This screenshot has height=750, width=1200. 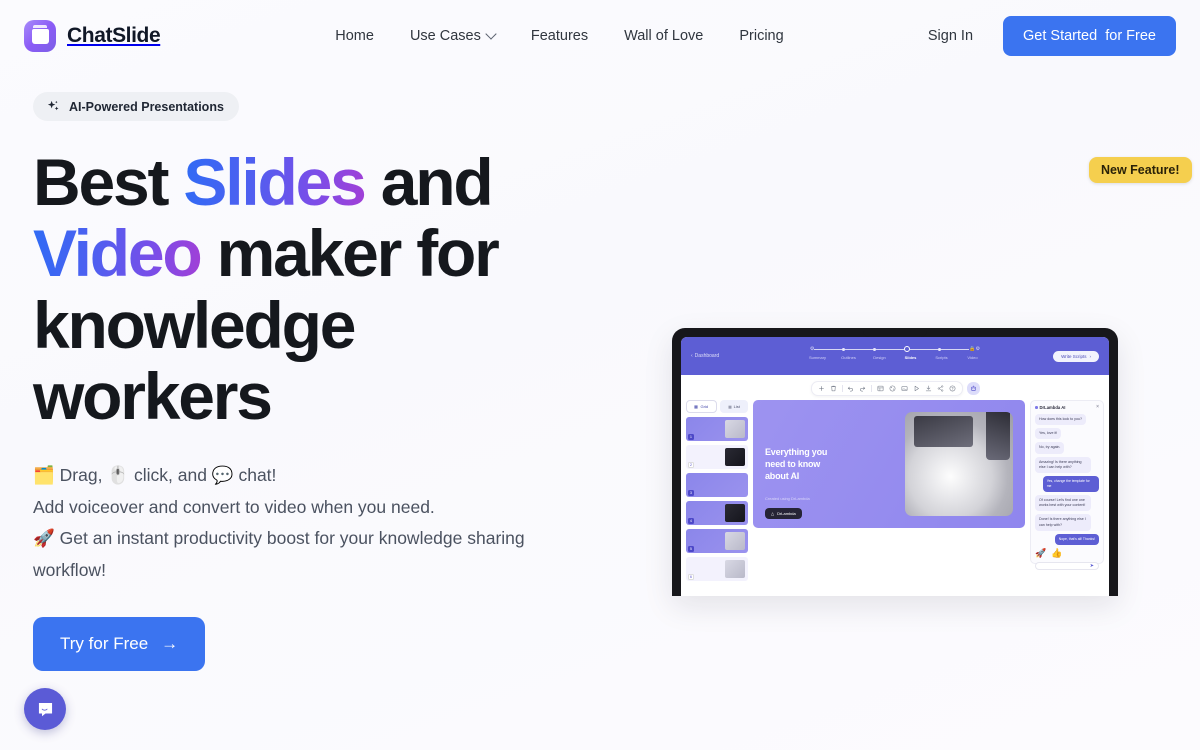 What do you see at coordinates (108, 182) in the screenshot?
I see `headline-part-1: Best` at bounding box center [108, 182].